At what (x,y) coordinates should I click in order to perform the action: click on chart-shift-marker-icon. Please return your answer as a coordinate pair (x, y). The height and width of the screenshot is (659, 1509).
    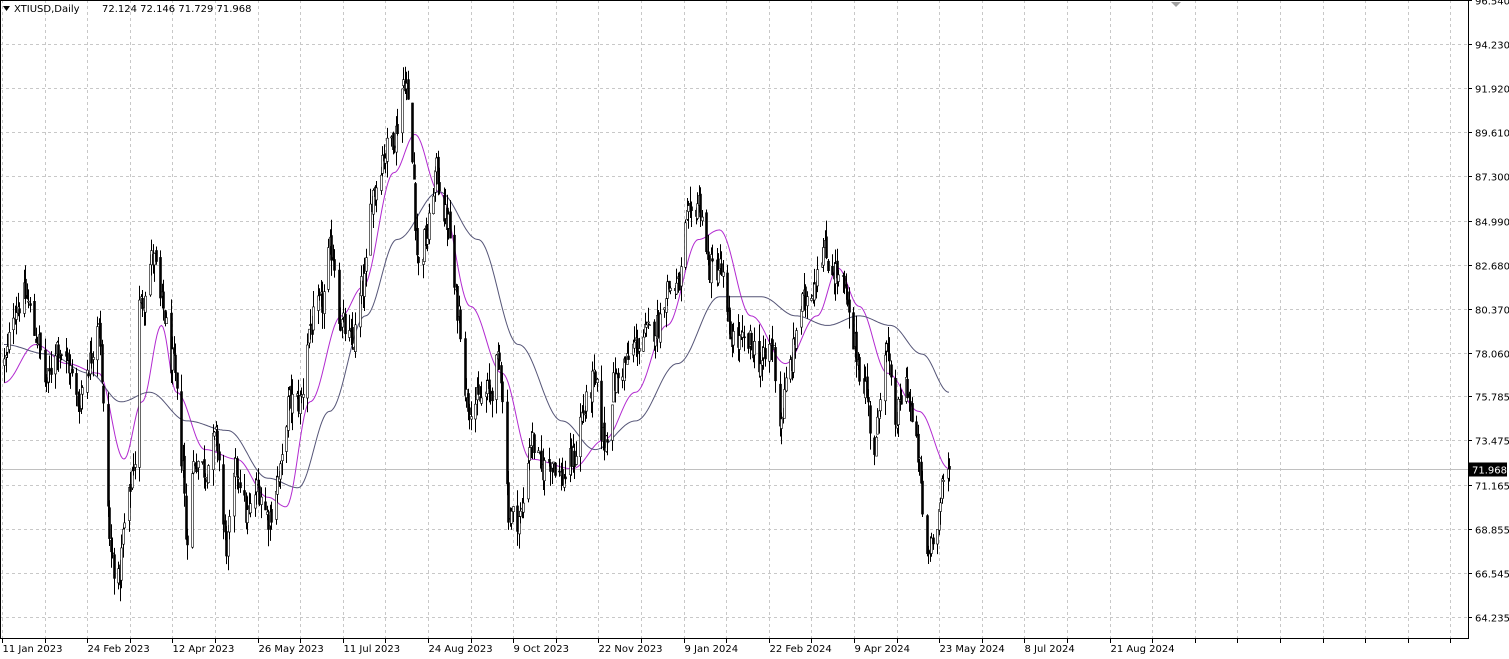
    Looking at the image, I should click on (1176, 4).